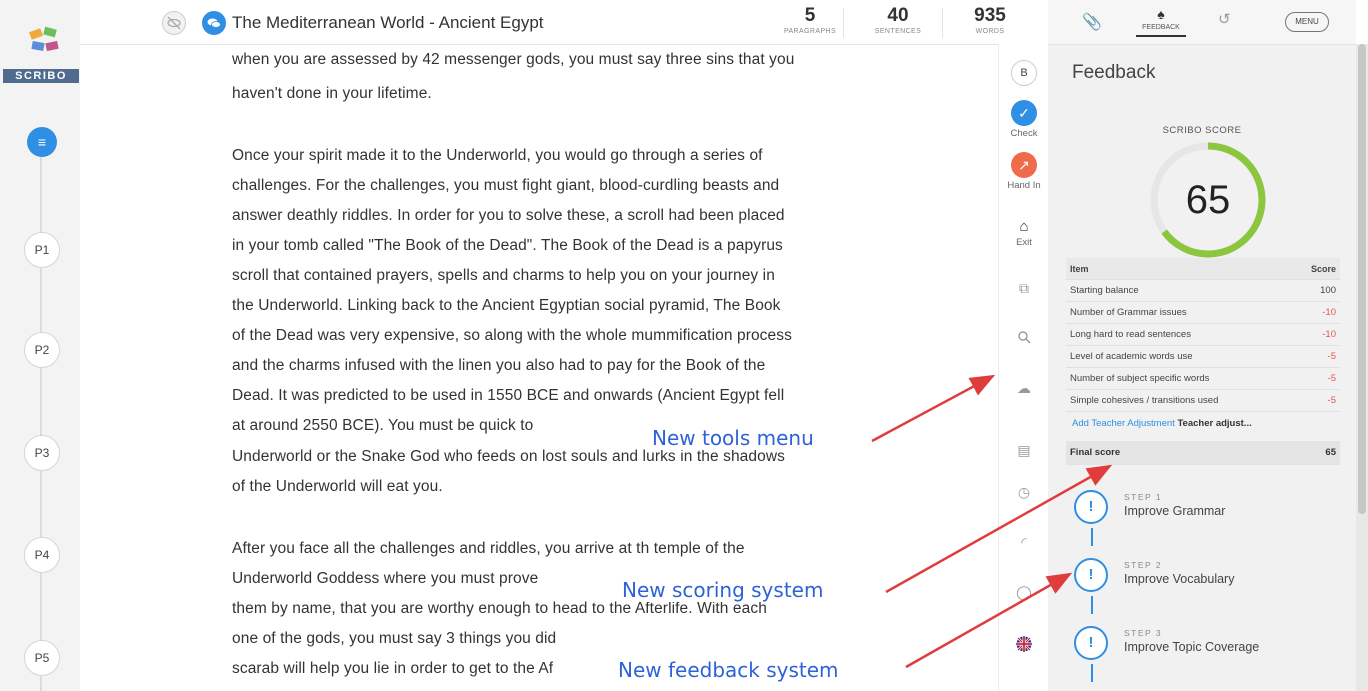  I want to click on globe-icon: ◯, so click(1024, 592).